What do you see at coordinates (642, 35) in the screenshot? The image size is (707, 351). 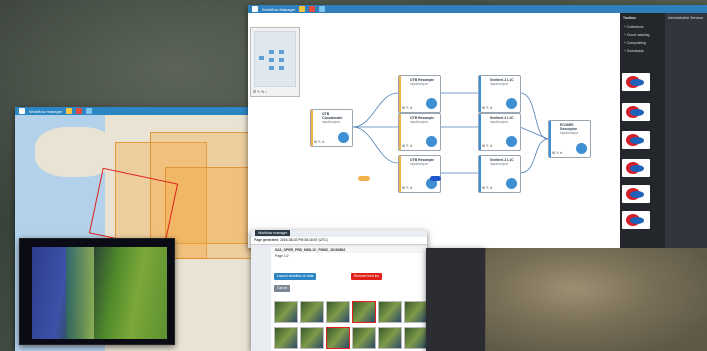 I see `toolbox-item: + Cloud masking` at bounding box center [642, 35].